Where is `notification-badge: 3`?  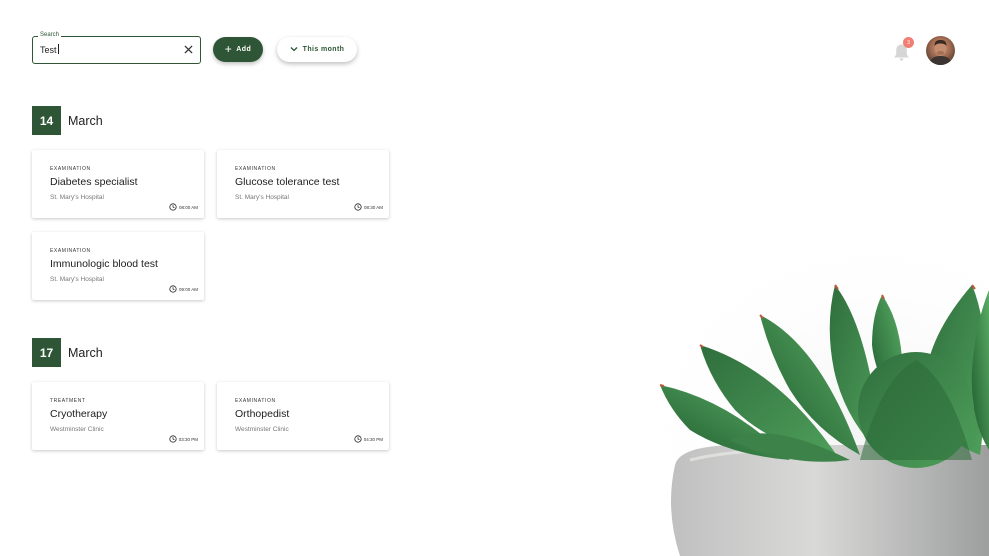 notification-badge: 3 is located at coordinates (908, 42).